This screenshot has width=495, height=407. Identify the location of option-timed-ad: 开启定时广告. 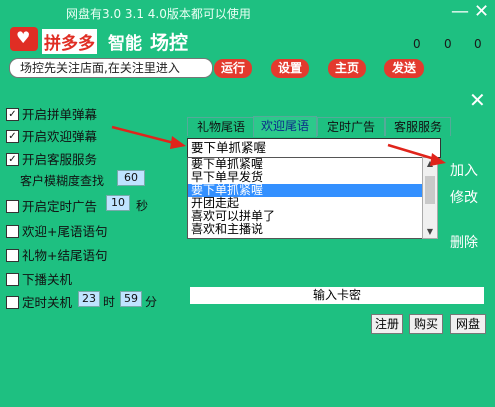
(51, 205).